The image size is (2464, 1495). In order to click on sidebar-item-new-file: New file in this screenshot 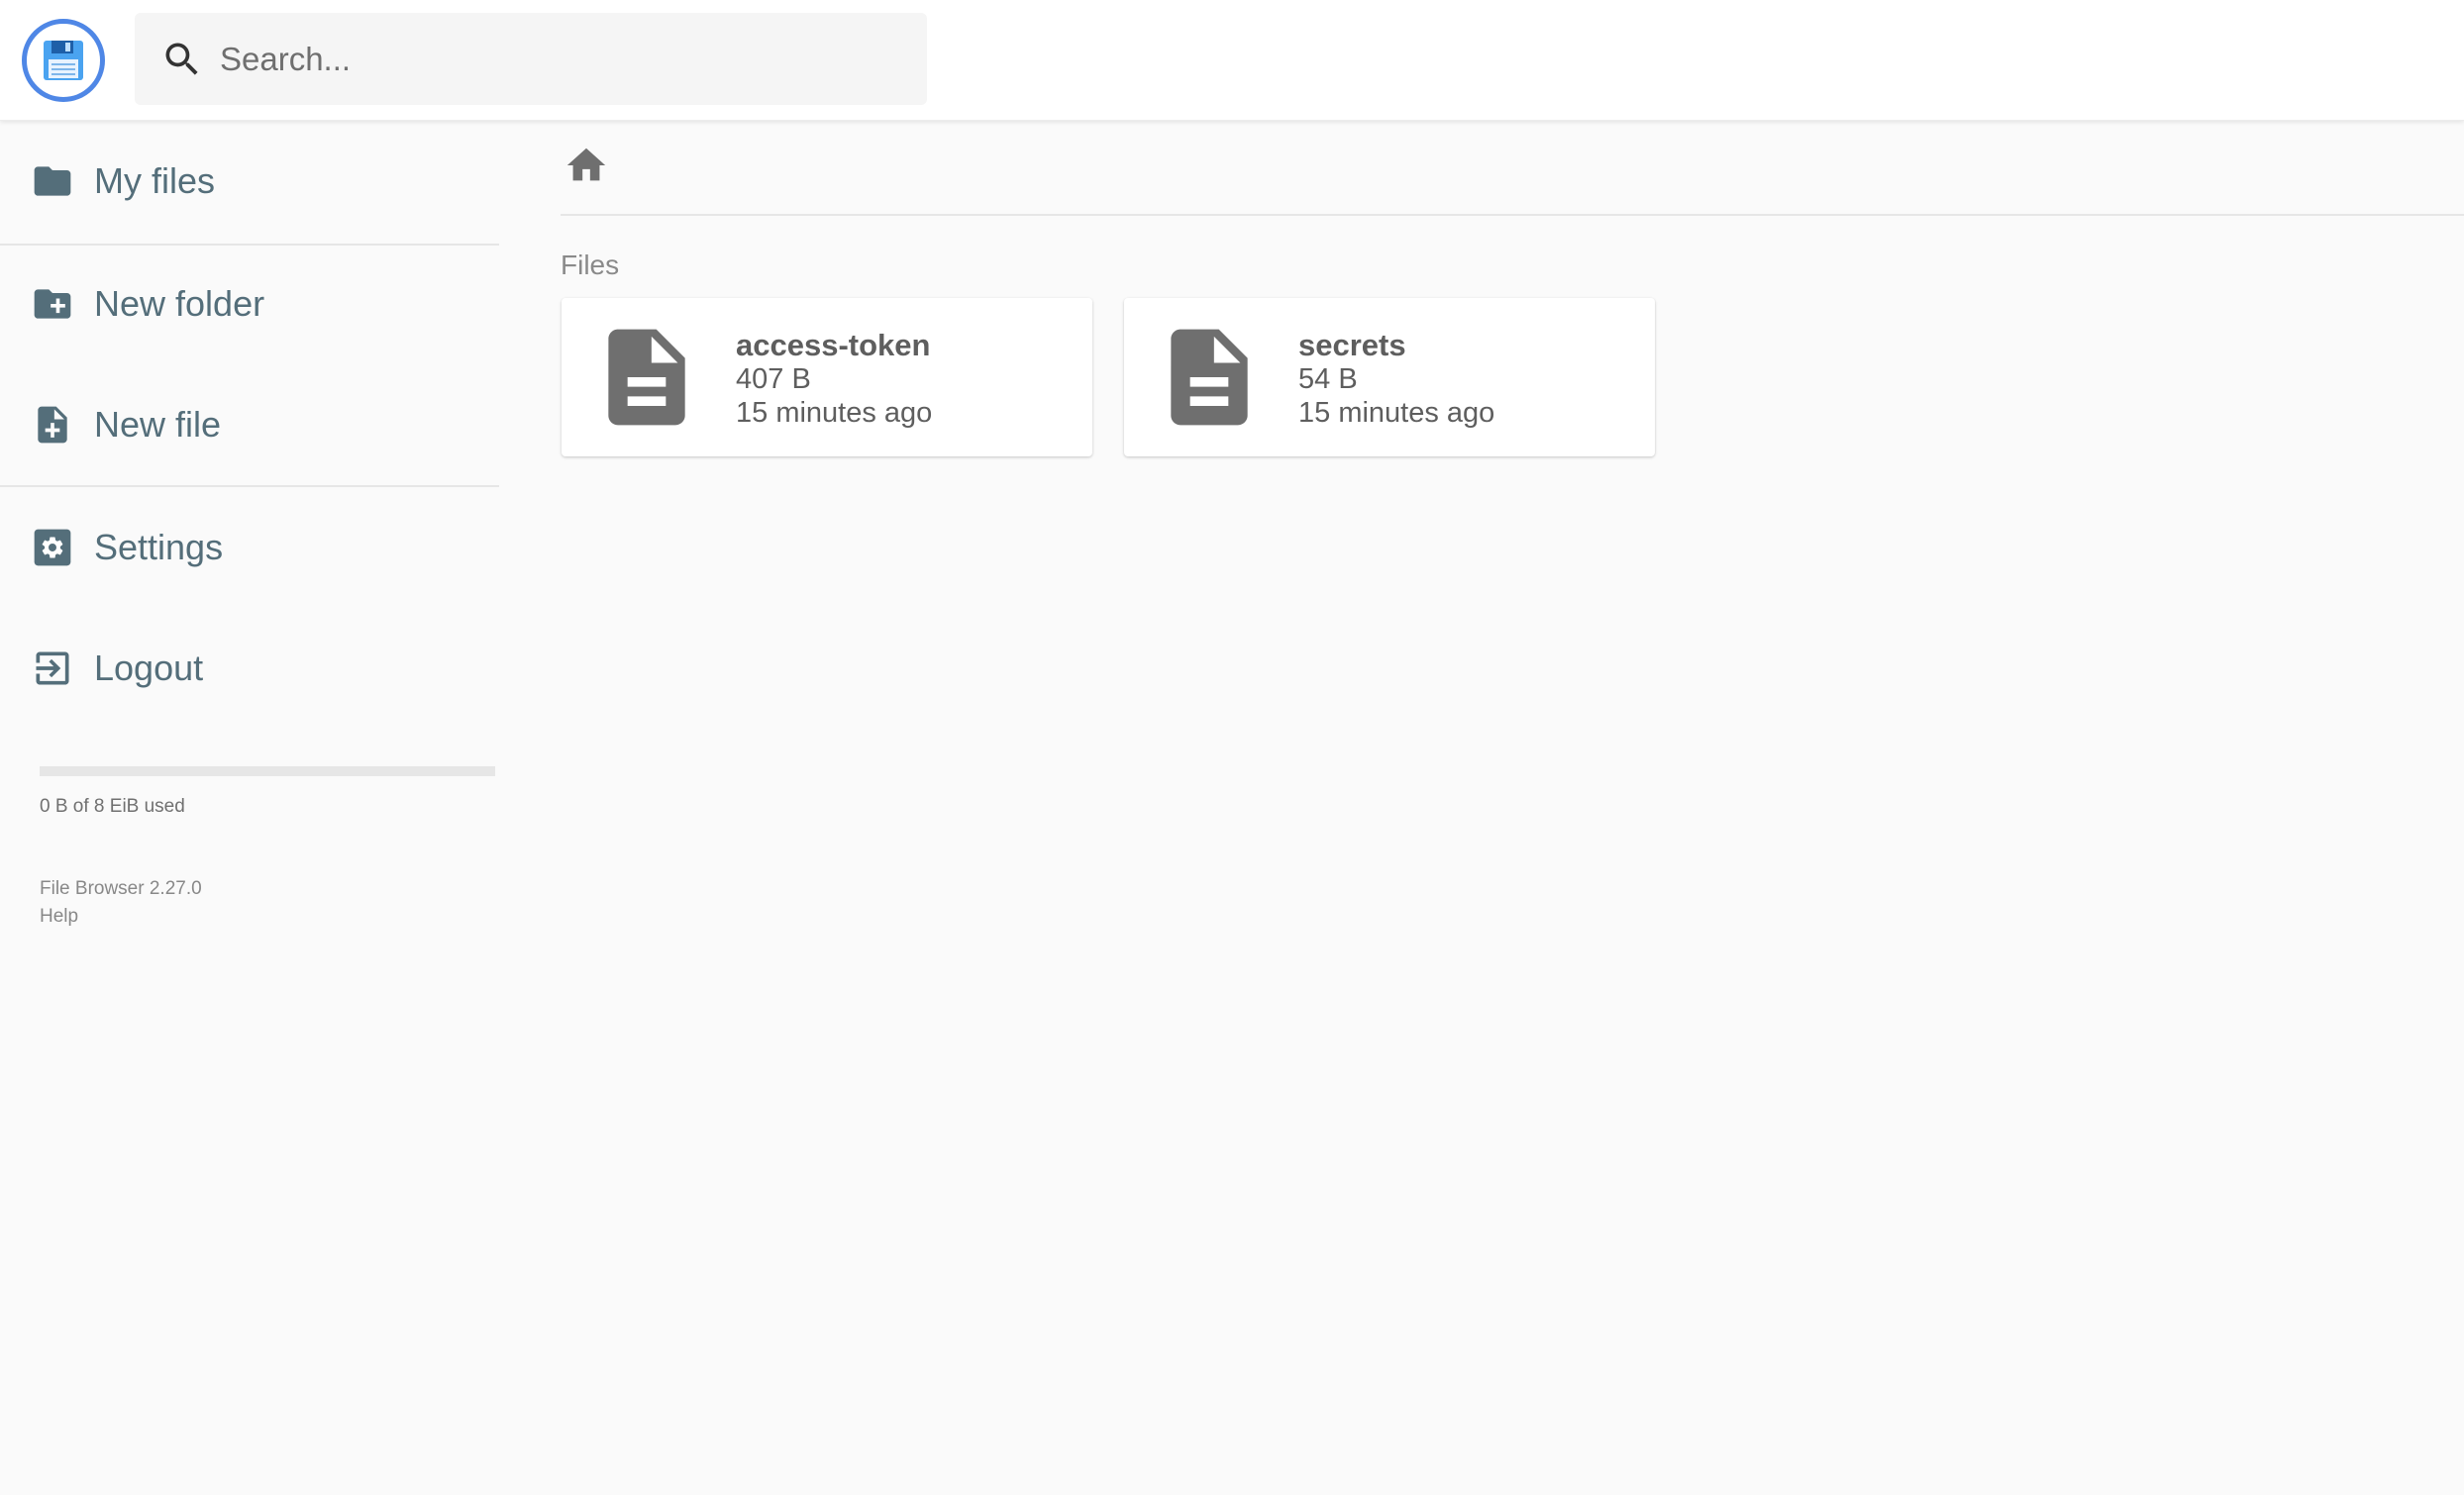, I will do `click(249, 424)`.